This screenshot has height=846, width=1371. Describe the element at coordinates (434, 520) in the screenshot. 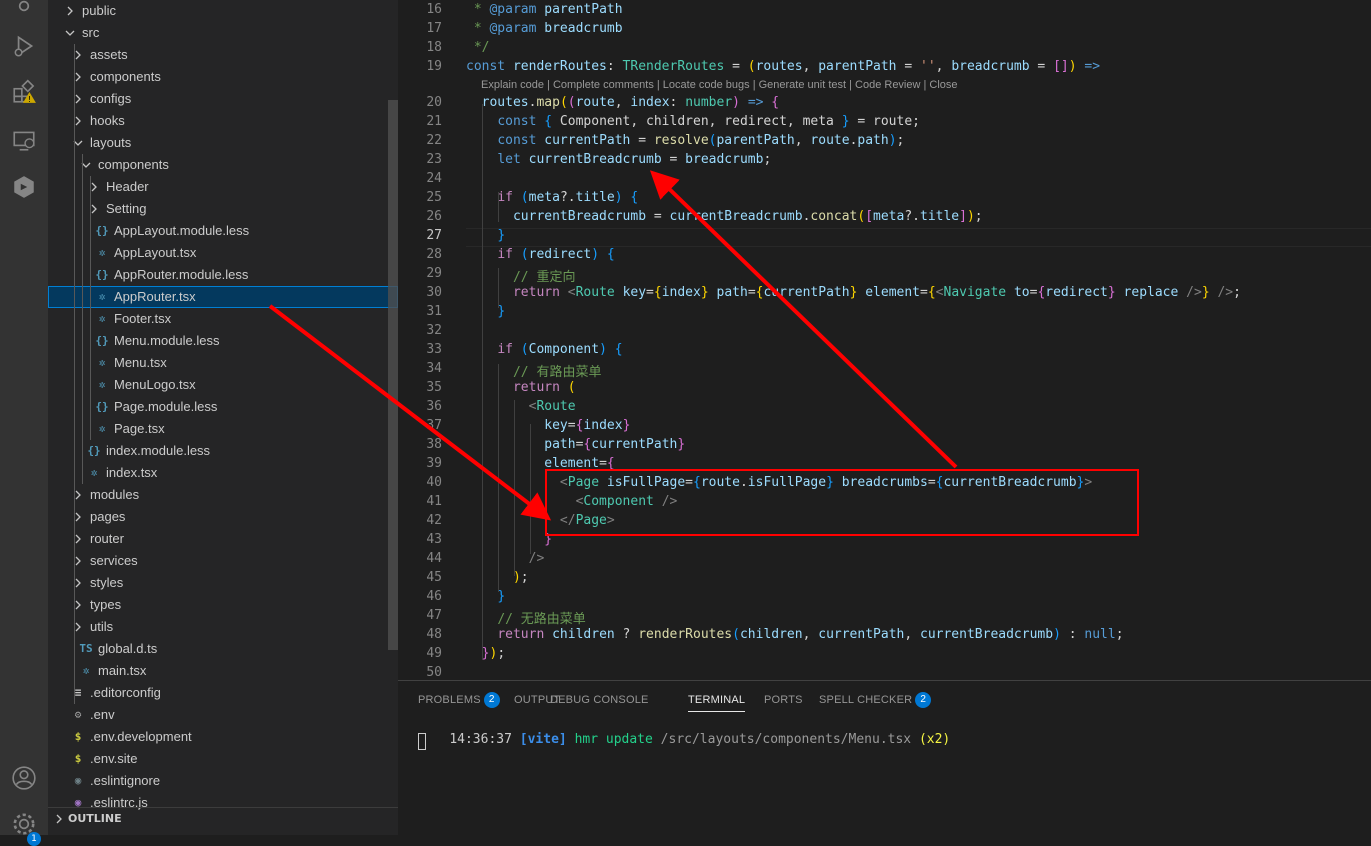

I see `line-number: 42` at that location.